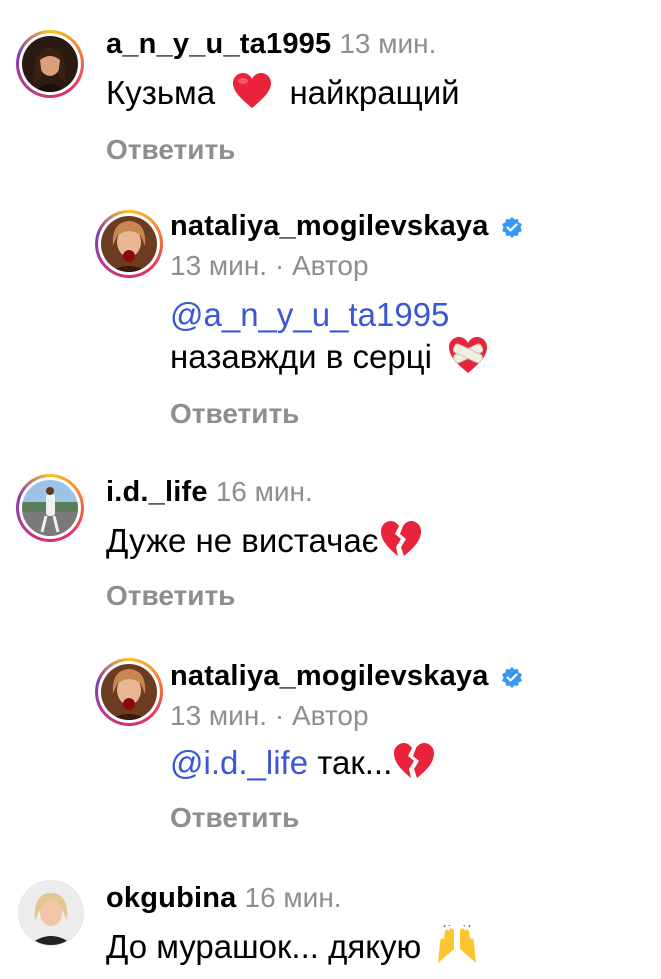  I want to click on comment-username: a_n_y_u_ta1995, so click(218, 44).